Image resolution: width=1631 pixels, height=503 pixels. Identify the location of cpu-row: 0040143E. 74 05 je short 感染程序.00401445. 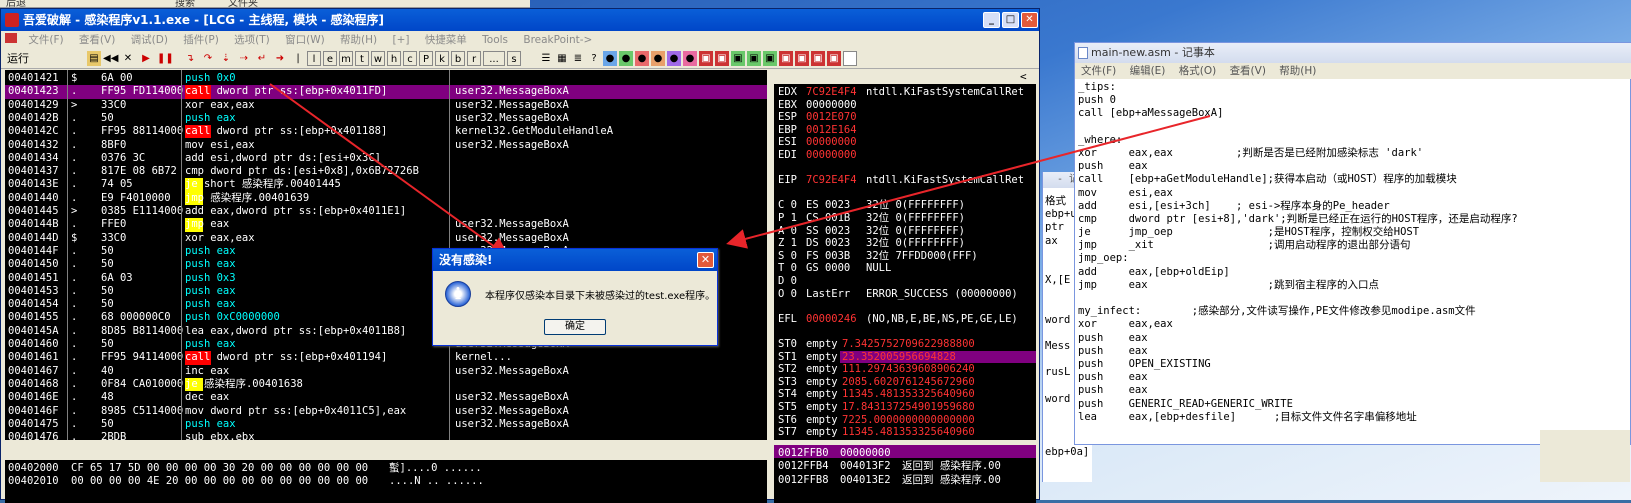
(386, 185).